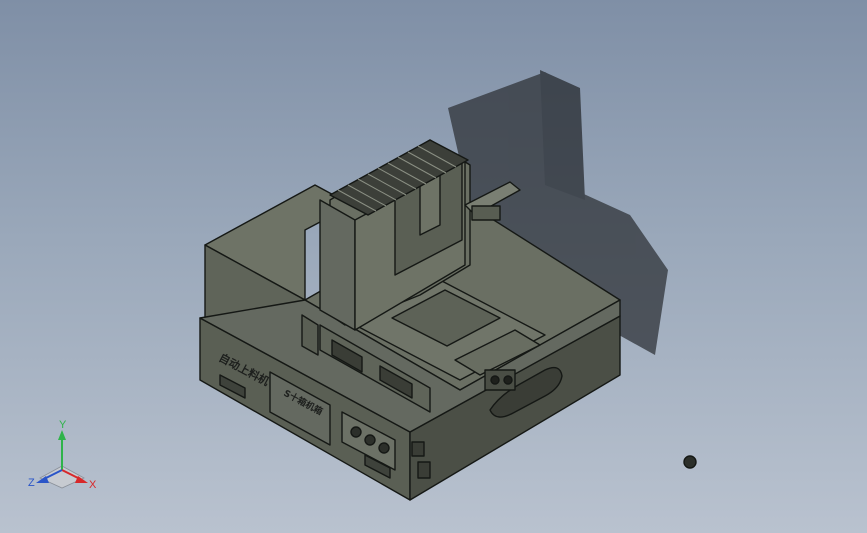  What do you see at coordinates (31, 483) in the screenshot?
I see `z-axis-label: Z` at bounding box center [31, 483].